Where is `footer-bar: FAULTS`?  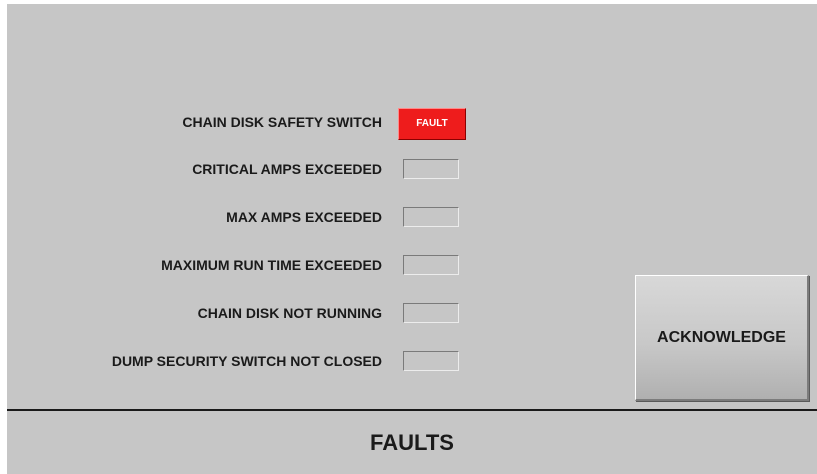
footer-bar: FAULTS is located at coordinates (412, 442).